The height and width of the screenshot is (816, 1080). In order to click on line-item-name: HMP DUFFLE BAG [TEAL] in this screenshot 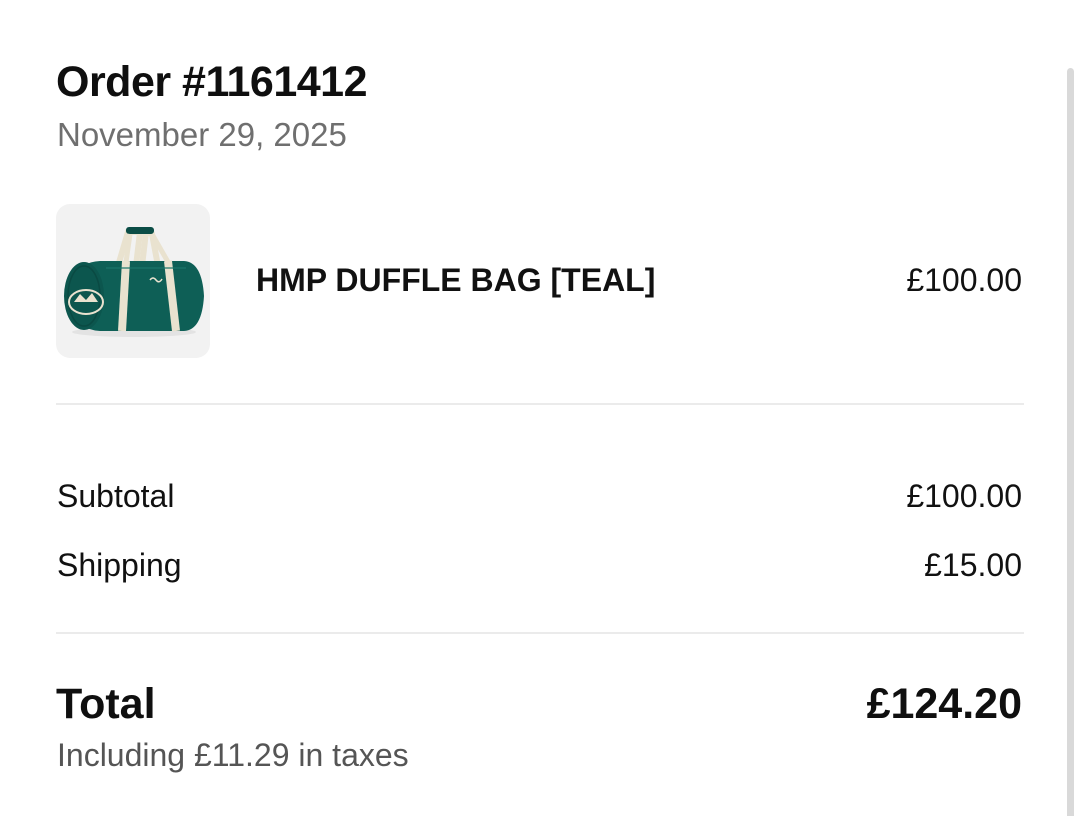, I will do `click(456, 280)`.